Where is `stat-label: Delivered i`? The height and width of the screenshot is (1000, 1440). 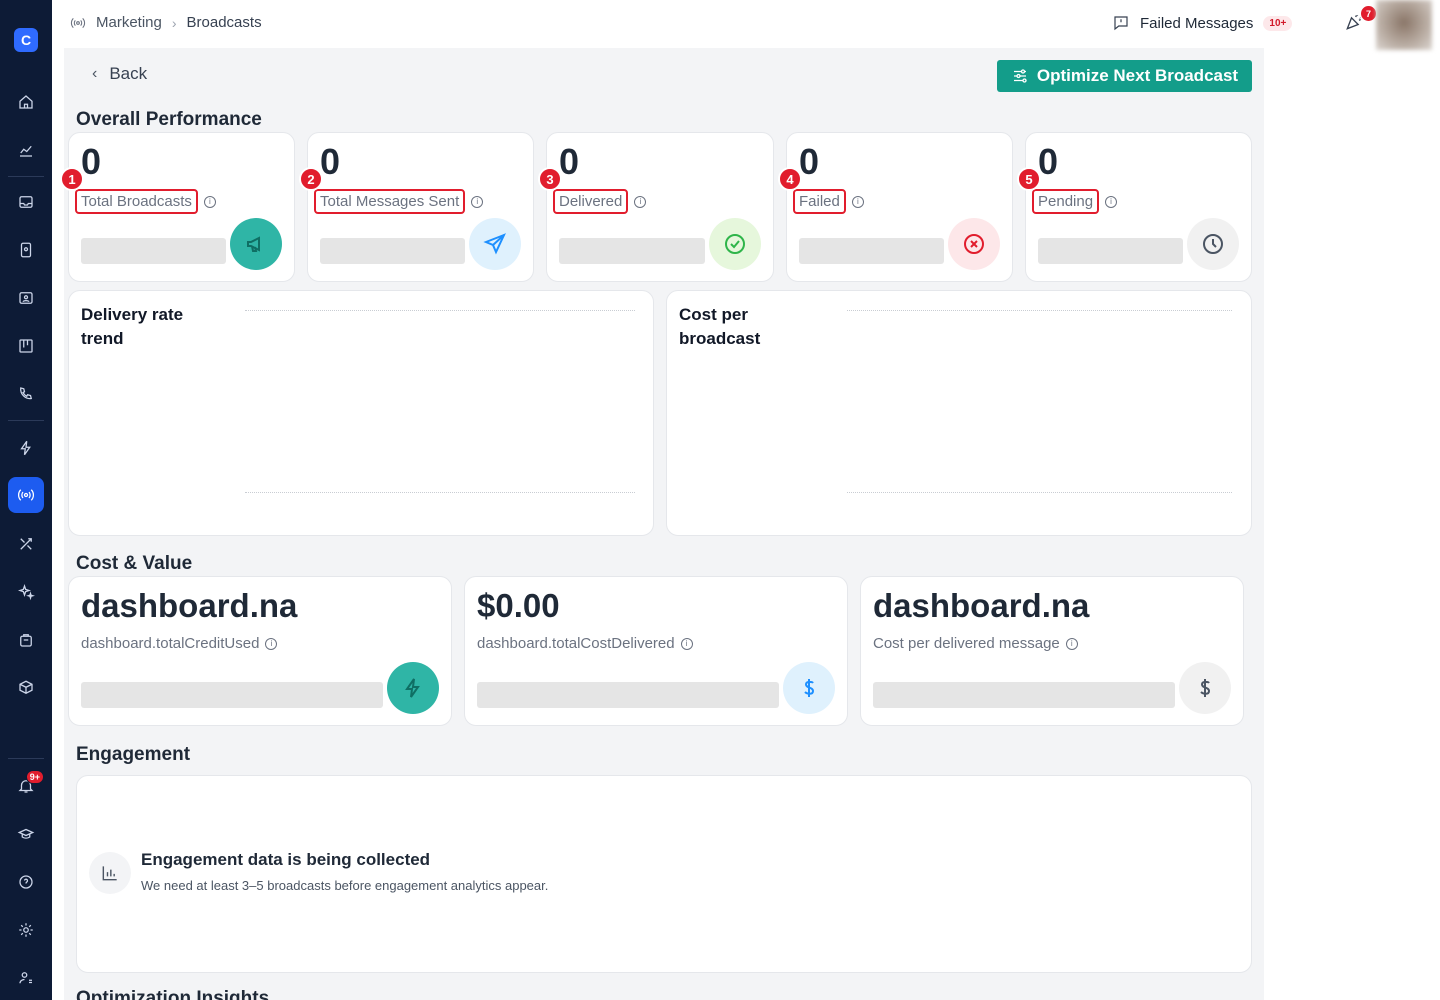 stat-label: Delivered i is located at coordinates (600, 201).